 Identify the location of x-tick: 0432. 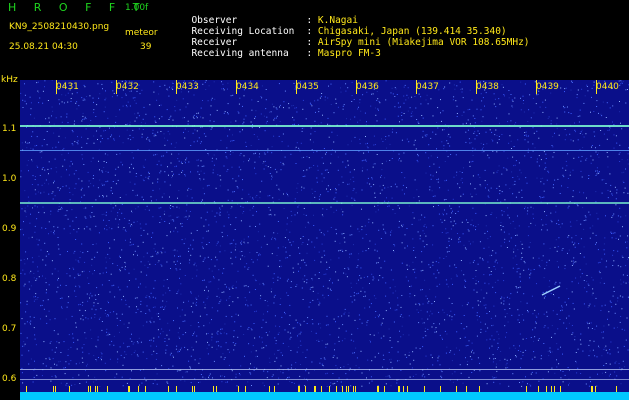
(127, 87).